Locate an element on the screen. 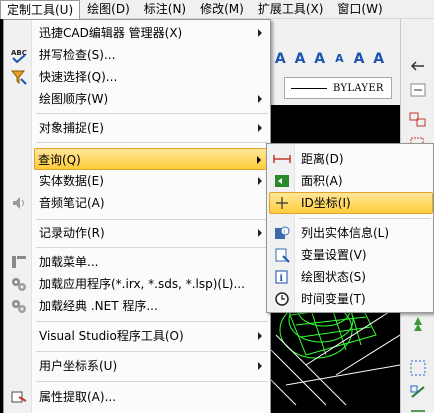  variable-settings-icon is located at coordinates (282, 255).